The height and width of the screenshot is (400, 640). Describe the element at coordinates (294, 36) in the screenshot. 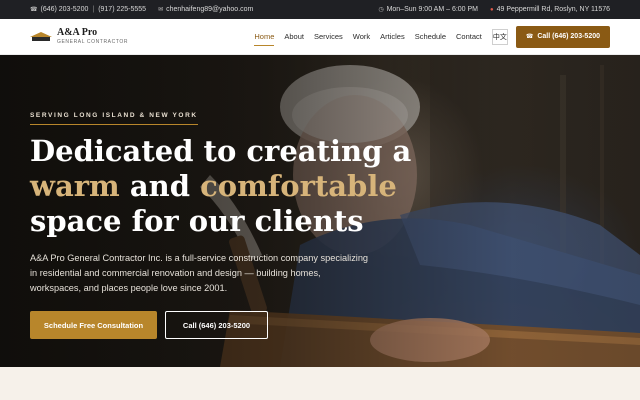

I see `nav-item-about: About` at that location.